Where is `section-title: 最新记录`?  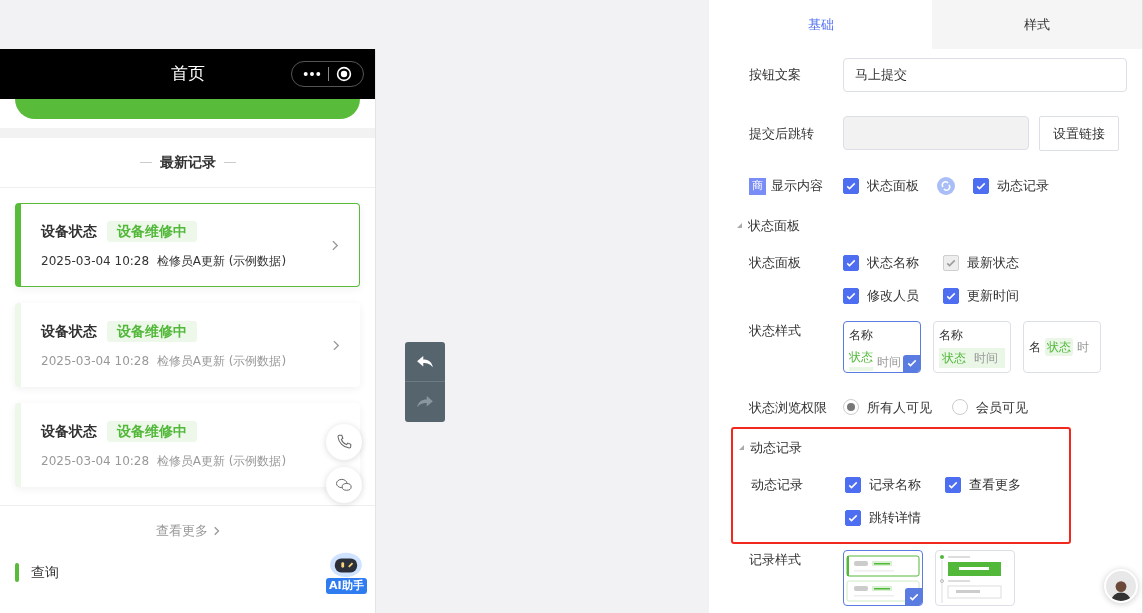 section-title: 最新记录 is located at coordinates (187, 162).